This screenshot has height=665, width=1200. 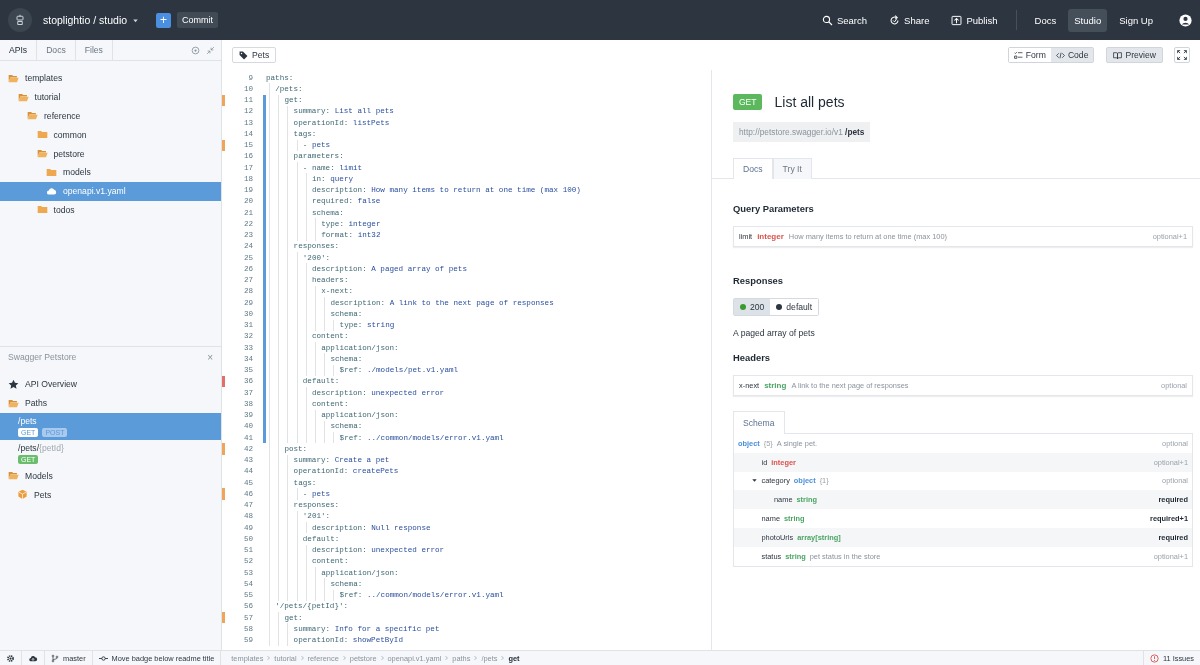 What do you see at coordinates (103, 658) in the screenshot?
I see `commit-icon` at bounding box center [103, 658].